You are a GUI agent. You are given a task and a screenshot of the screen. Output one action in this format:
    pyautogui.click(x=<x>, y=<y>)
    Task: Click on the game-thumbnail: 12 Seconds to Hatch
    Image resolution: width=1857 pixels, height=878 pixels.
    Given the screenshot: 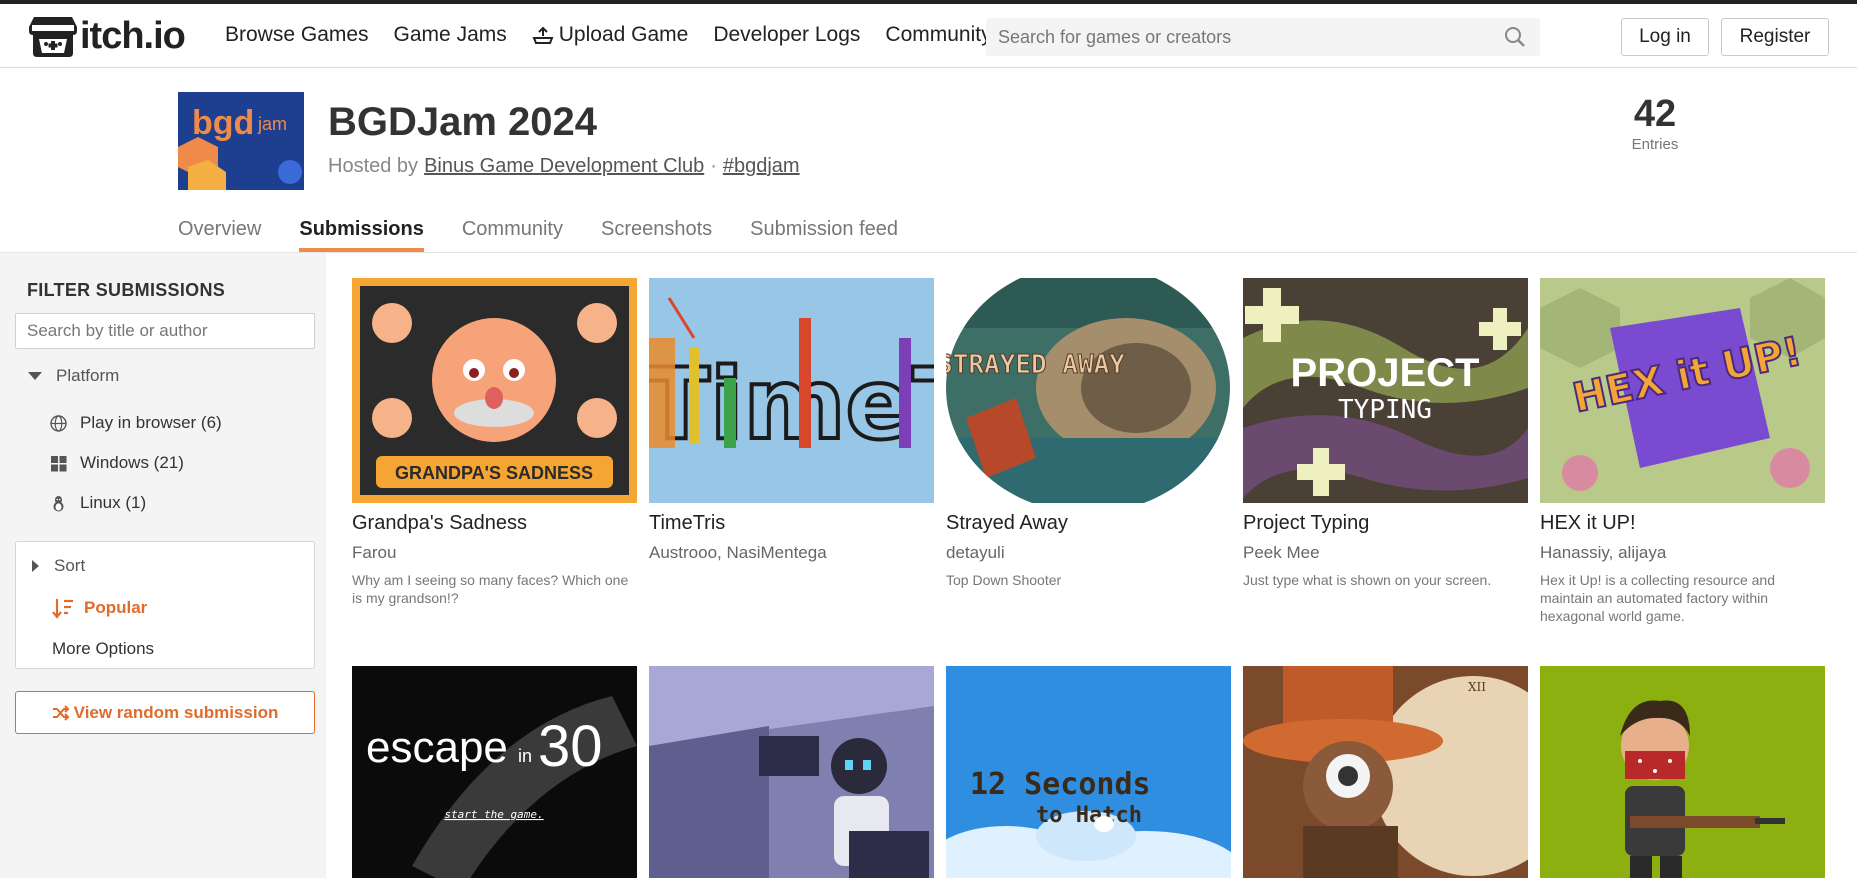 What is the action you would take?
    pyautogui.click(x=1088, y=772)
    